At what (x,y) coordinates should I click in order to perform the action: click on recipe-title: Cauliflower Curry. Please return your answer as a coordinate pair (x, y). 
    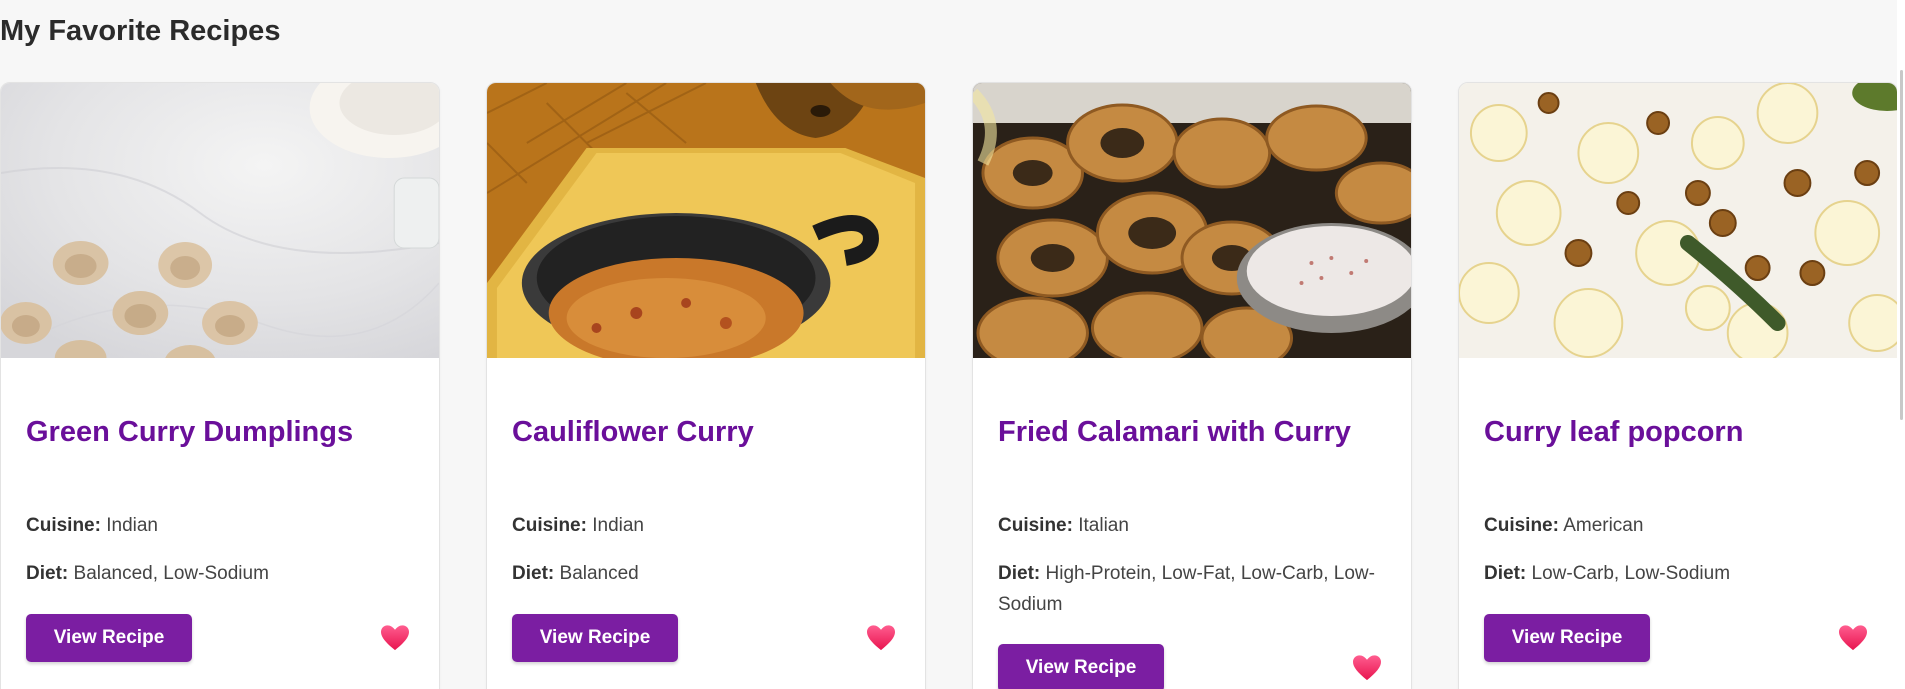
    Looking at the image, I should click on (706, 432).